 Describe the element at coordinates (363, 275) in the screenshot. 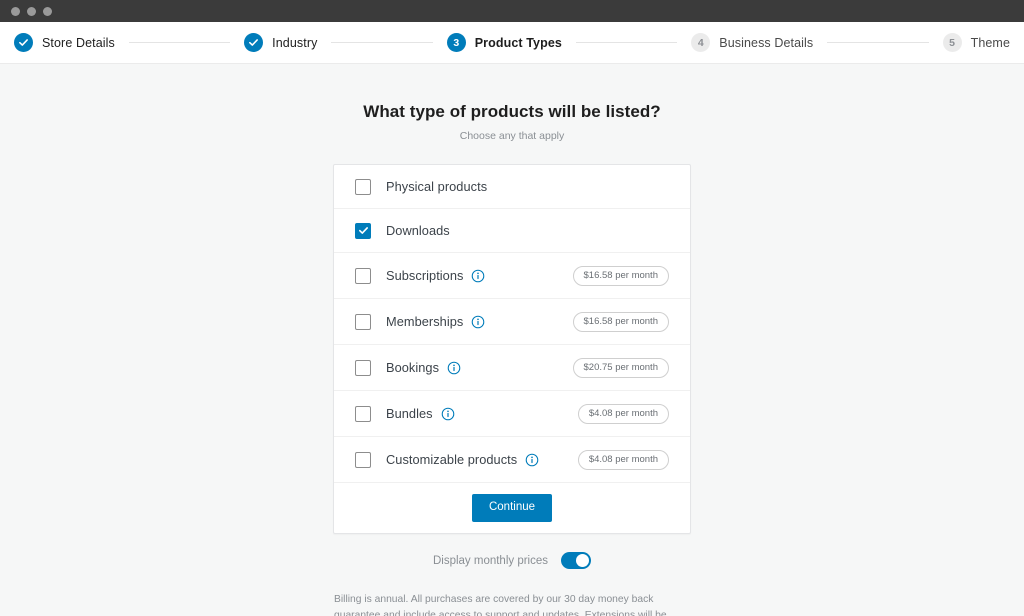

I see `checkbox-subscriptions` at that location.